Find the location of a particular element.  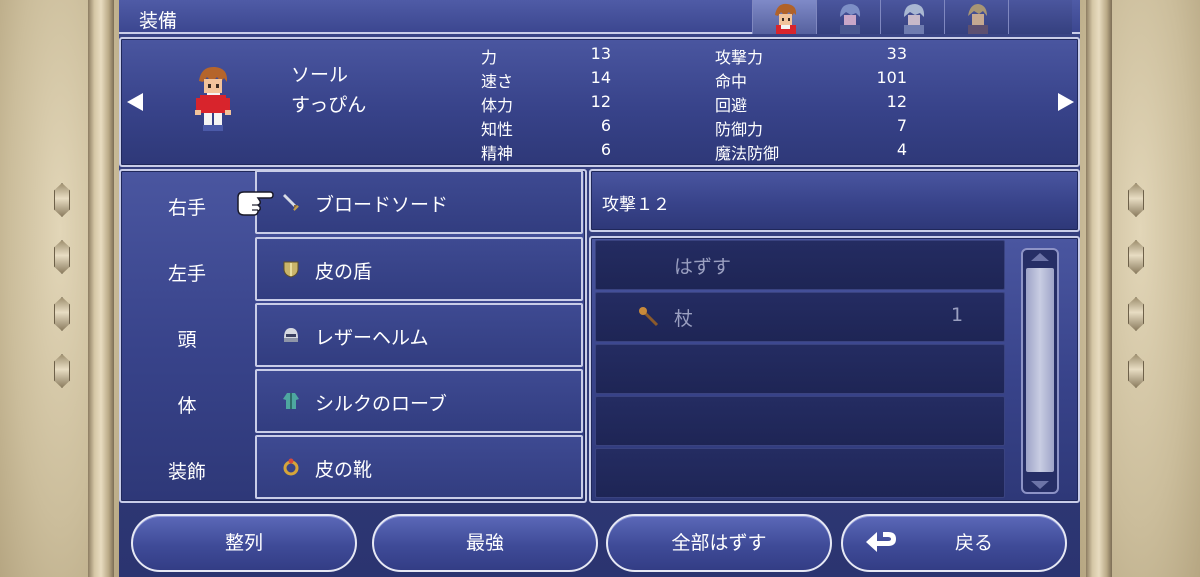

stat-value-magic-defense: 4 is located at coordinates (901, 149).